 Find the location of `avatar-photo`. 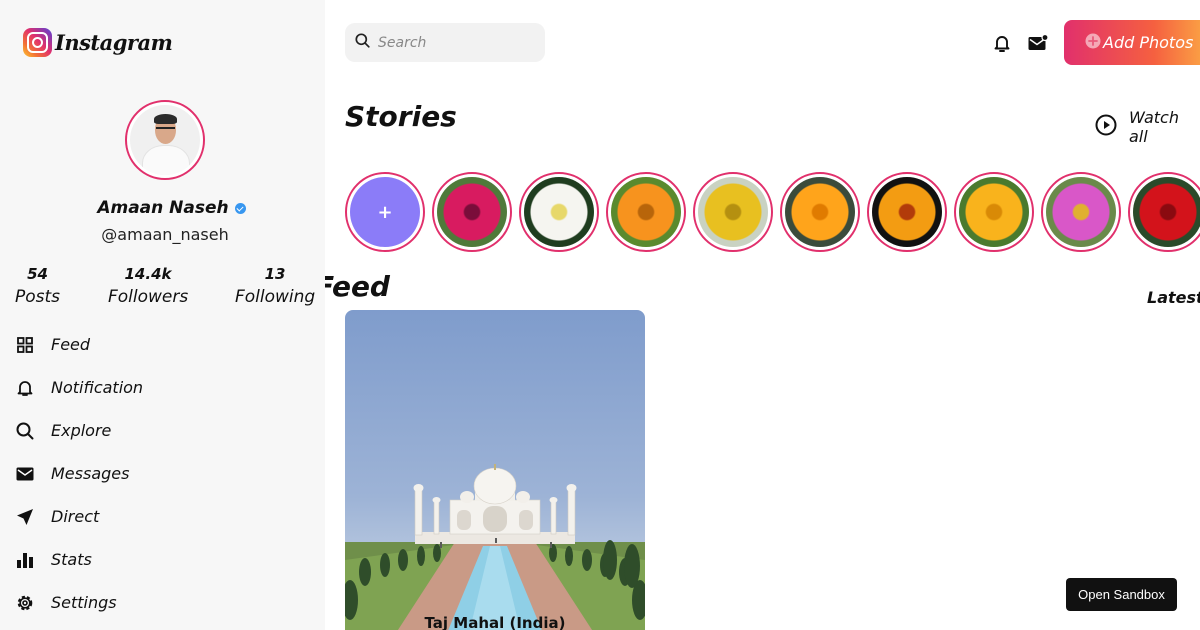

avatar-photo is located at coordinates (165, 140).